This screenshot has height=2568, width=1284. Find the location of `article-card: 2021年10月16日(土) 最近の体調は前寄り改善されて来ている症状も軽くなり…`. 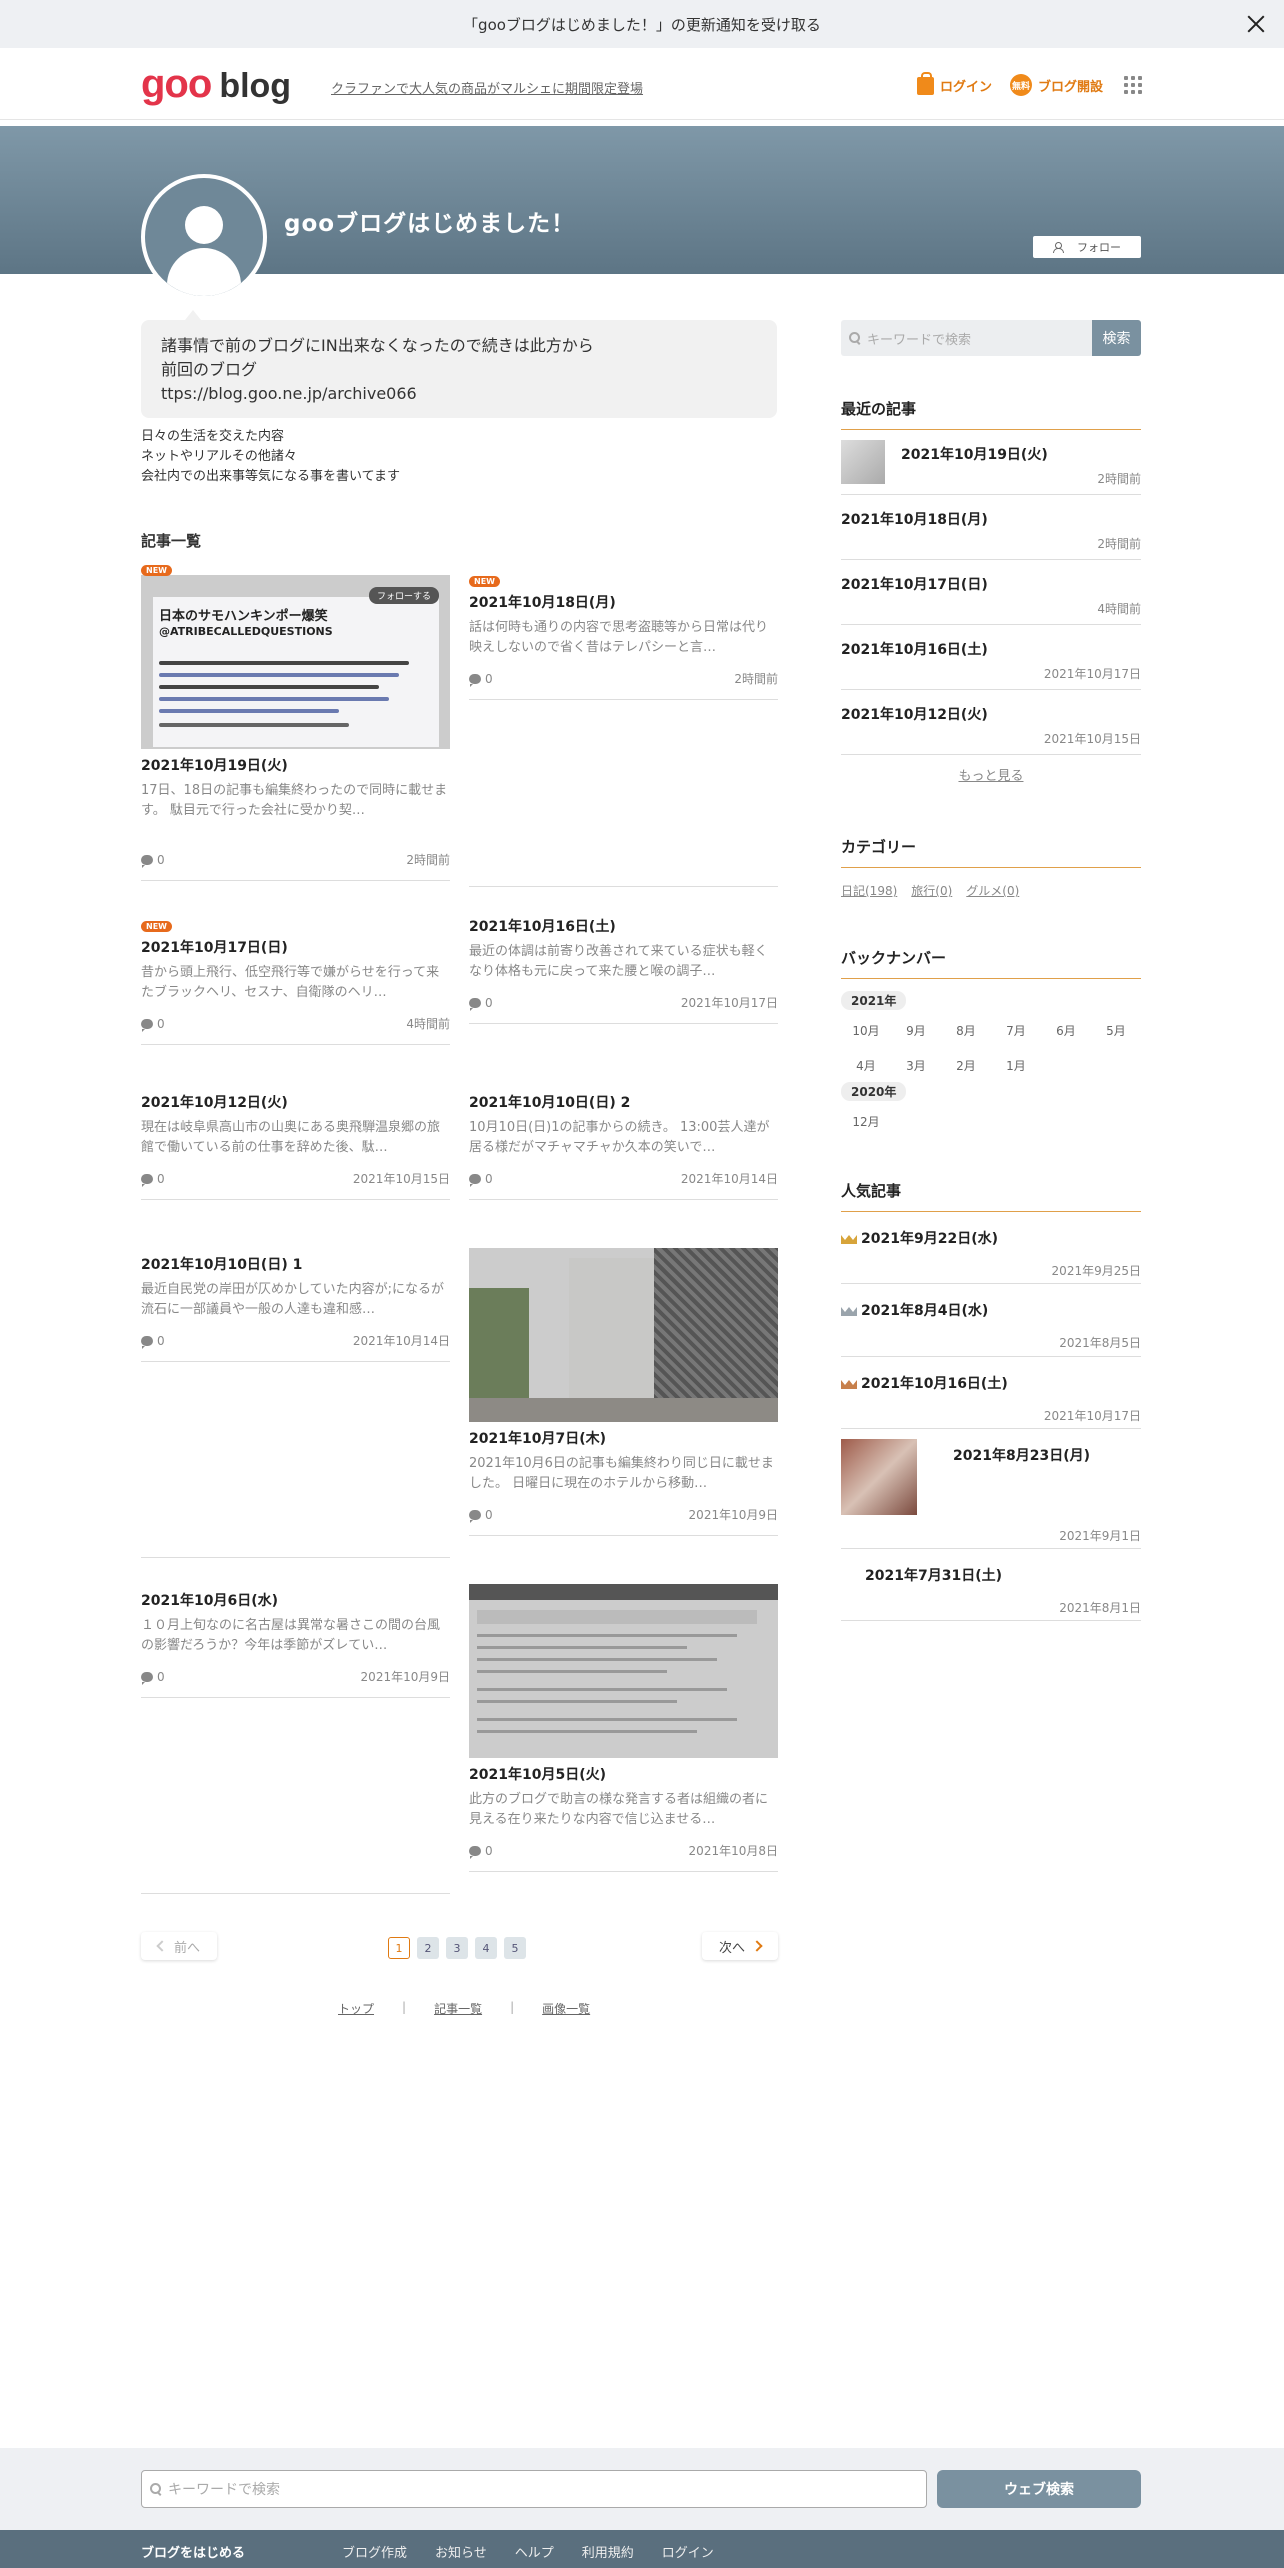

article-card: 2021年10月16日(土) 最近の体調は前寄り改善されて来ている症状も軽くなり… is located at coordinates (623, 967).